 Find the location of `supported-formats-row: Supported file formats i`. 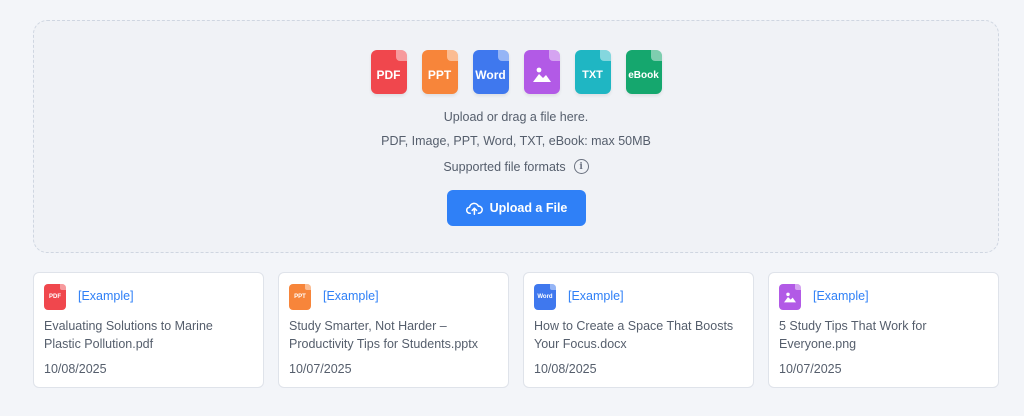

supported-formats-row: Supported file formats i is located at coordinates (516, 166).